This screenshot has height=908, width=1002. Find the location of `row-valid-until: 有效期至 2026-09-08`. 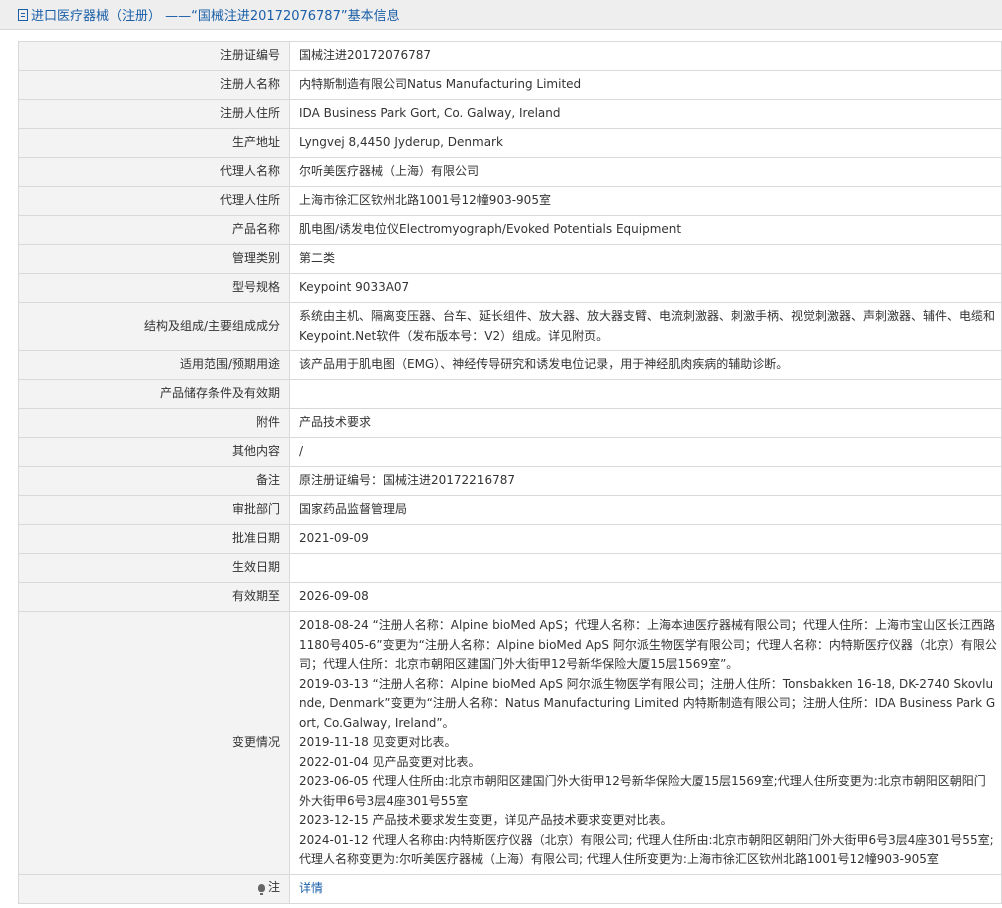

row-valid-until: 有效期至 2026-09-08 is located at coordinates (510, 597).